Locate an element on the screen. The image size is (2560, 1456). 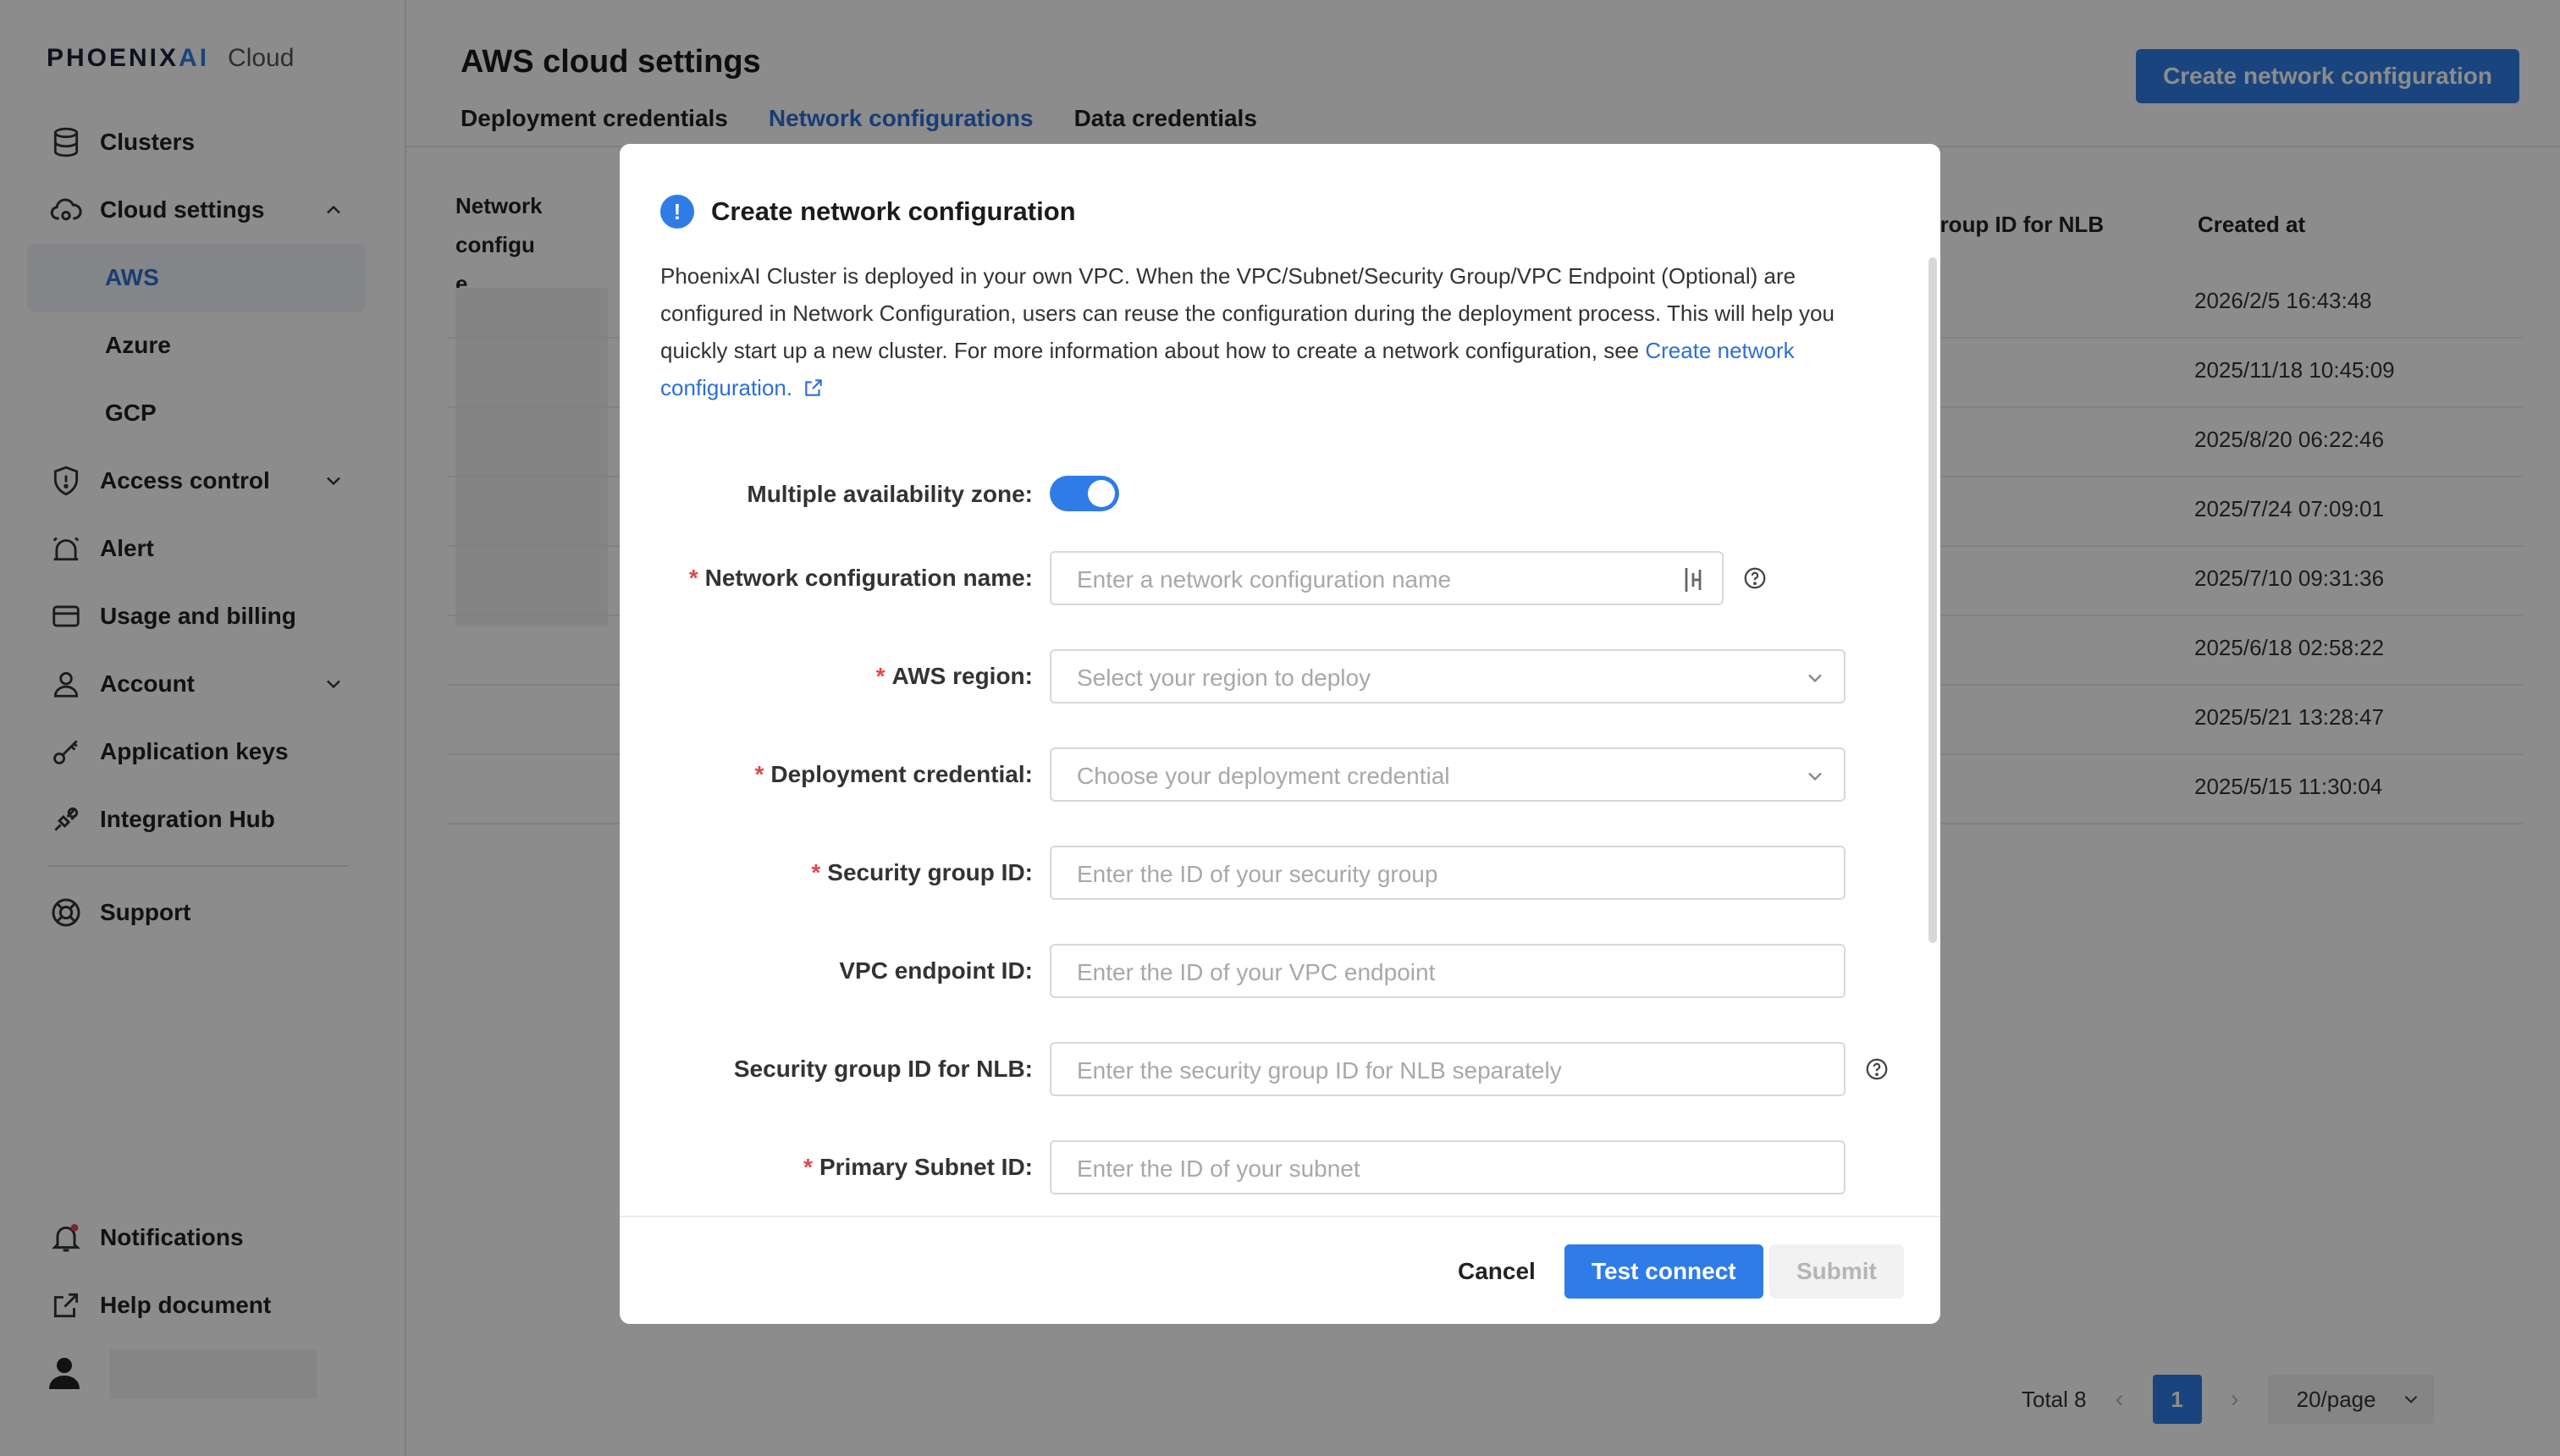
submit-button: Submit is located at coordinates (1836, 1271).